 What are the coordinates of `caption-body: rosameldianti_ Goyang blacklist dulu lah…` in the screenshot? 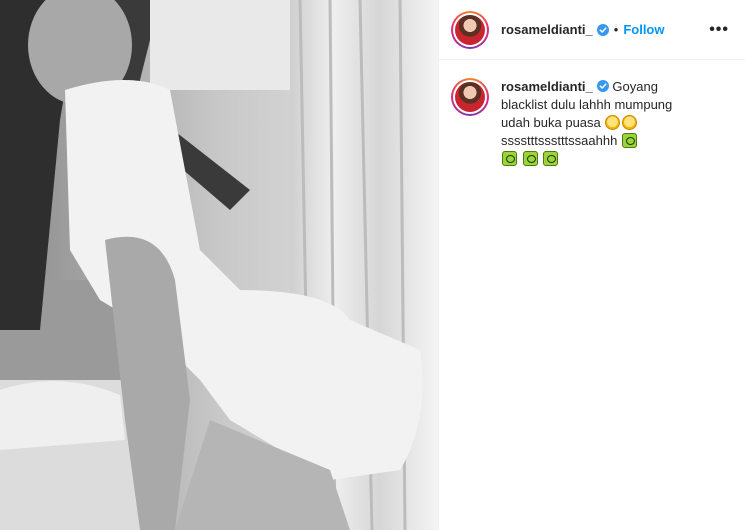 It's located at (601, 123).